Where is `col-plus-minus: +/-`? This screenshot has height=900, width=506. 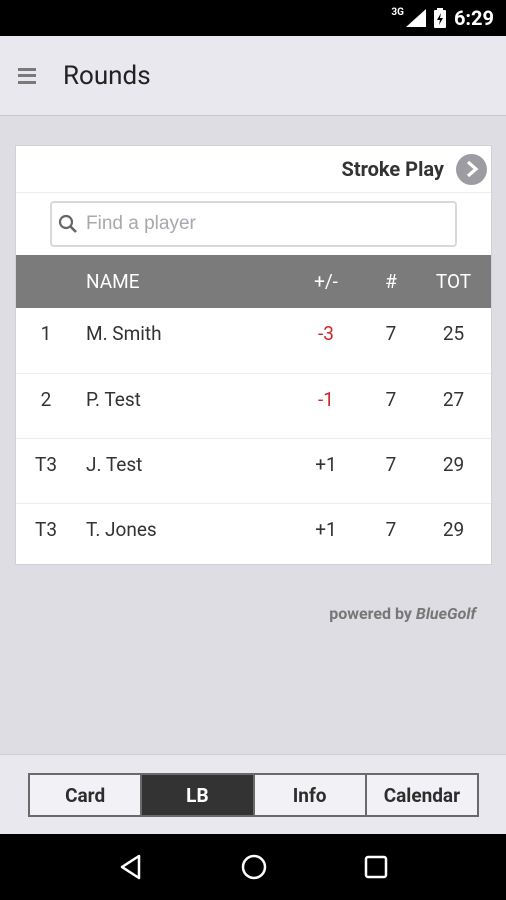 col-plus-minus: +/- is located at coordinates (326, 281).